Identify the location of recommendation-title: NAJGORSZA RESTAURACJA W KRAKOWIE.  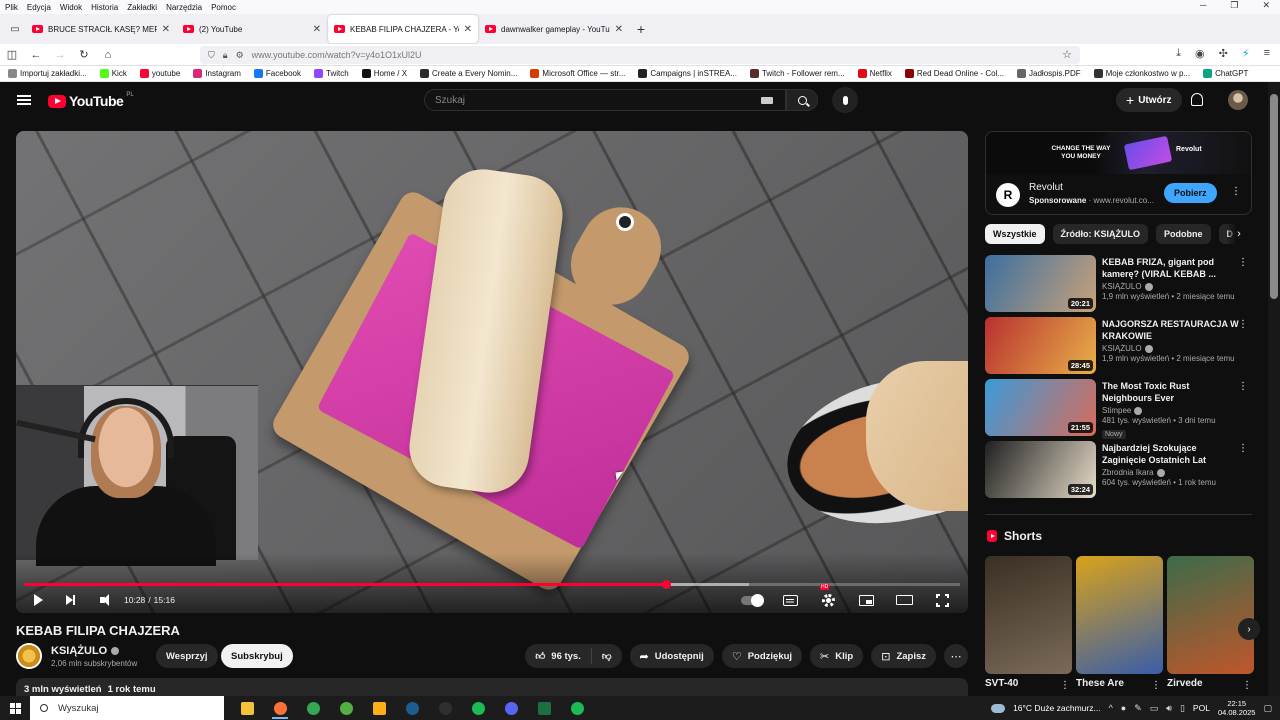
(1171, 330).